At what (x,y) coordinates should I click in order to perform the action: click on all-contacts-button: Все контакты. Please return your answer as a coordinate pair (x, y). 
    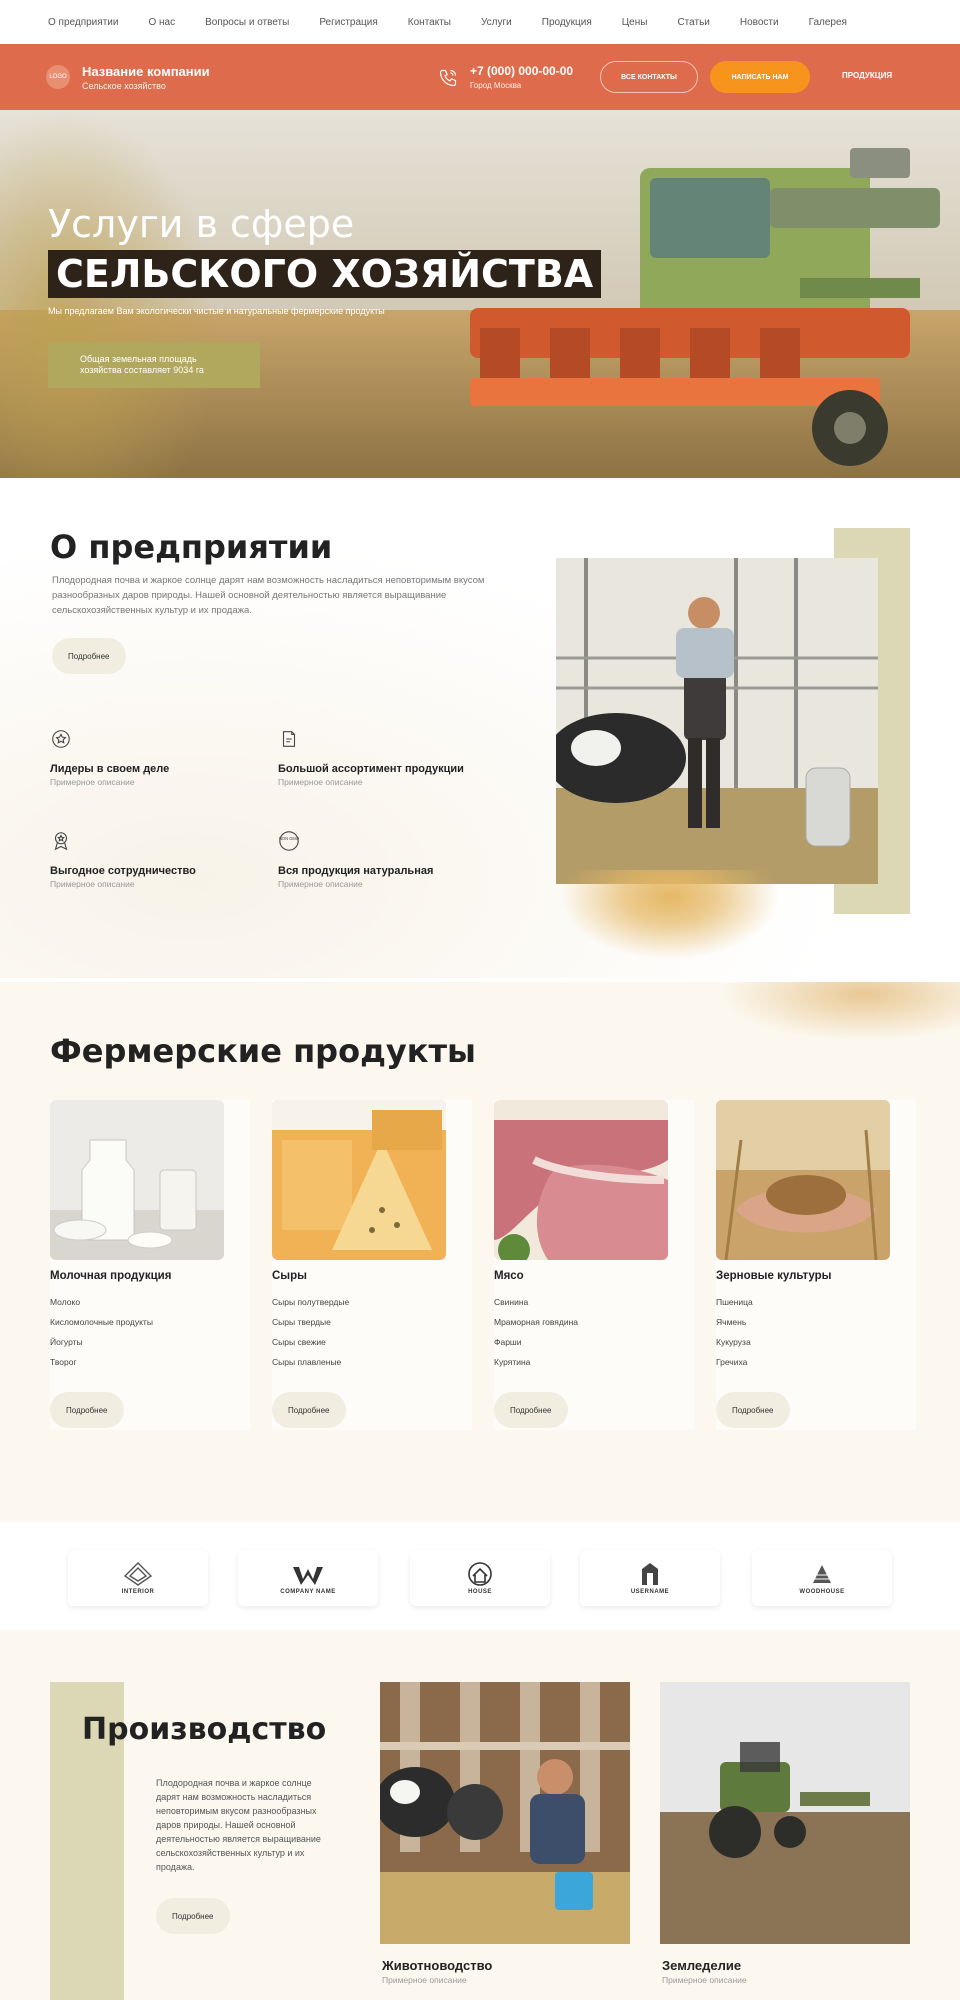
    Looking at the image, I should click on (649, 77).